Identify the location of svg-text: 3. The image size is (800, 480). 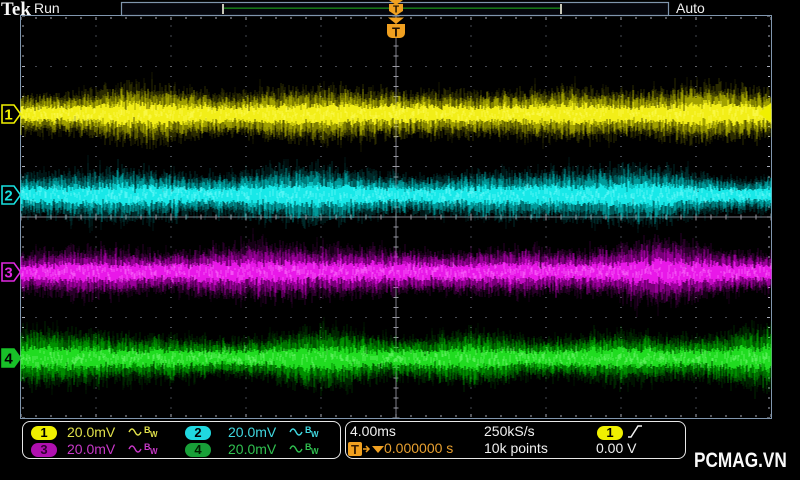
(8, 273).